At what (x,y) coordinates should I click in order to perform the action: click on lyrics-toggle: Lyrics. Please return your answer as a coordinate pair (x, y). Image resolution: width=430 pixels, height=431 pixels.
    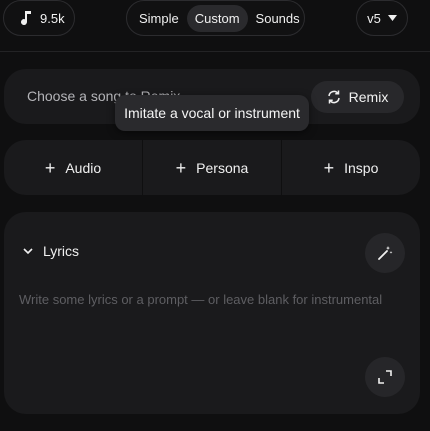
    Looking at the image, I should click on (51, 251).